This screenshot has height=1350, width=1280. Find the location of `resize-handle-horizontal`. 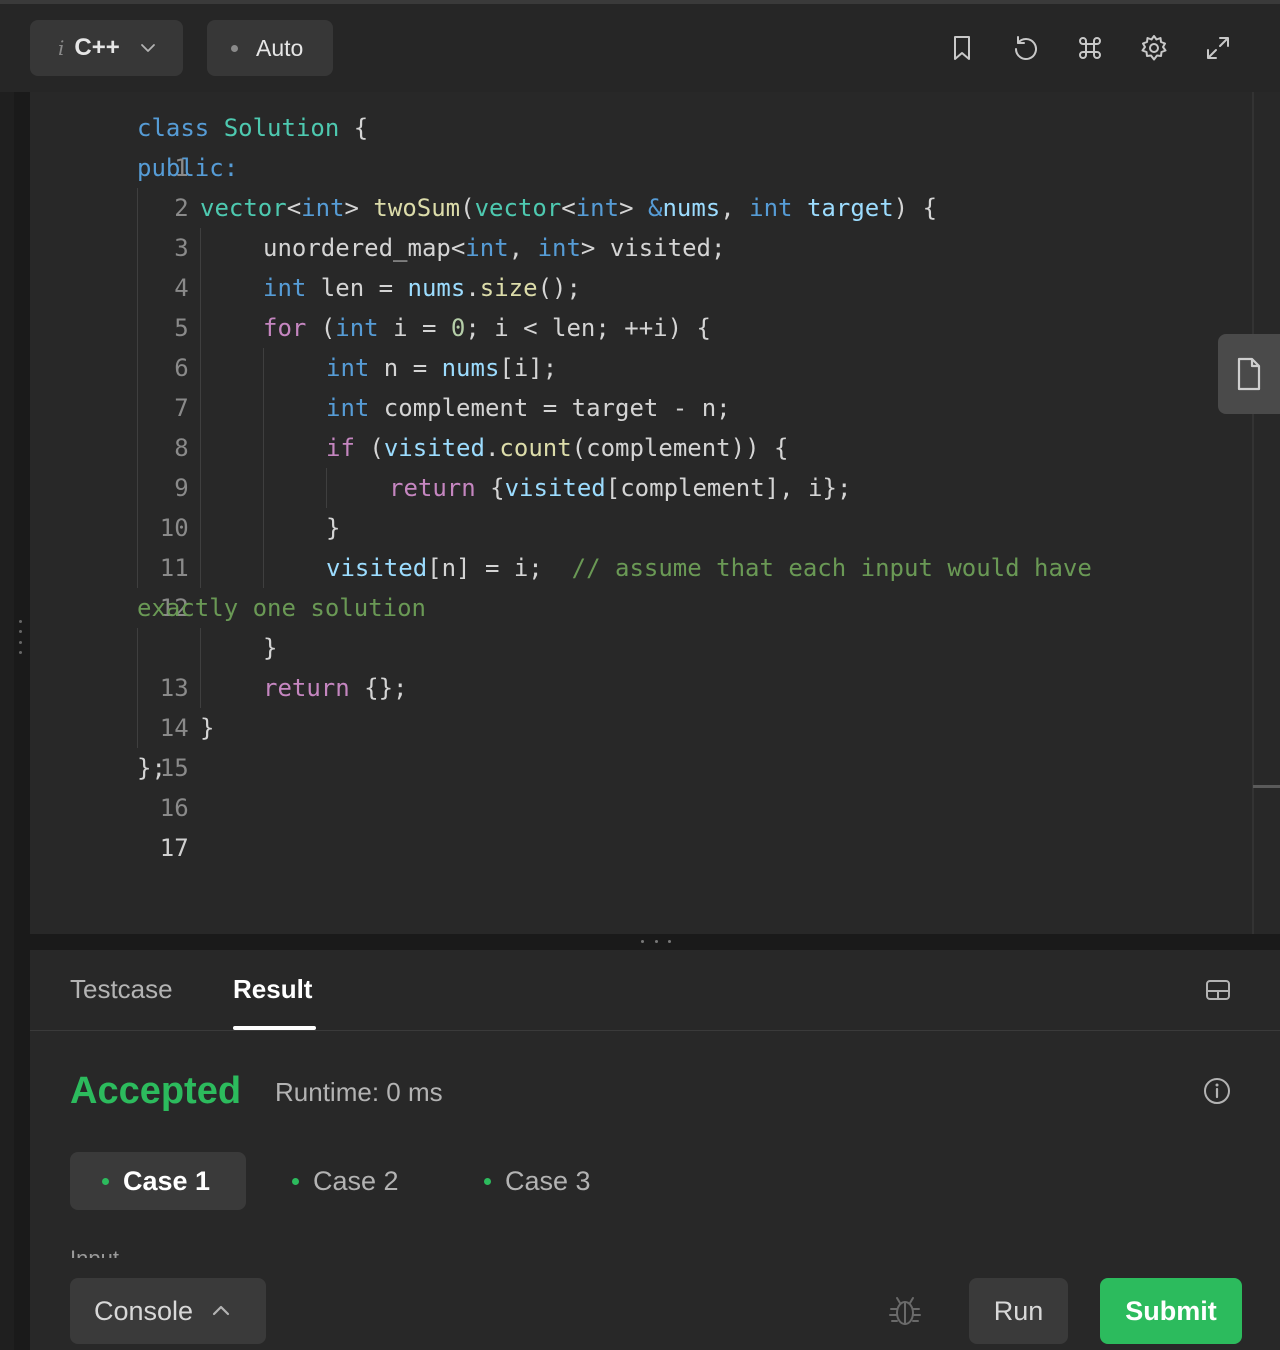

resize-handle-horizontal is located at coordinates (656, 942).